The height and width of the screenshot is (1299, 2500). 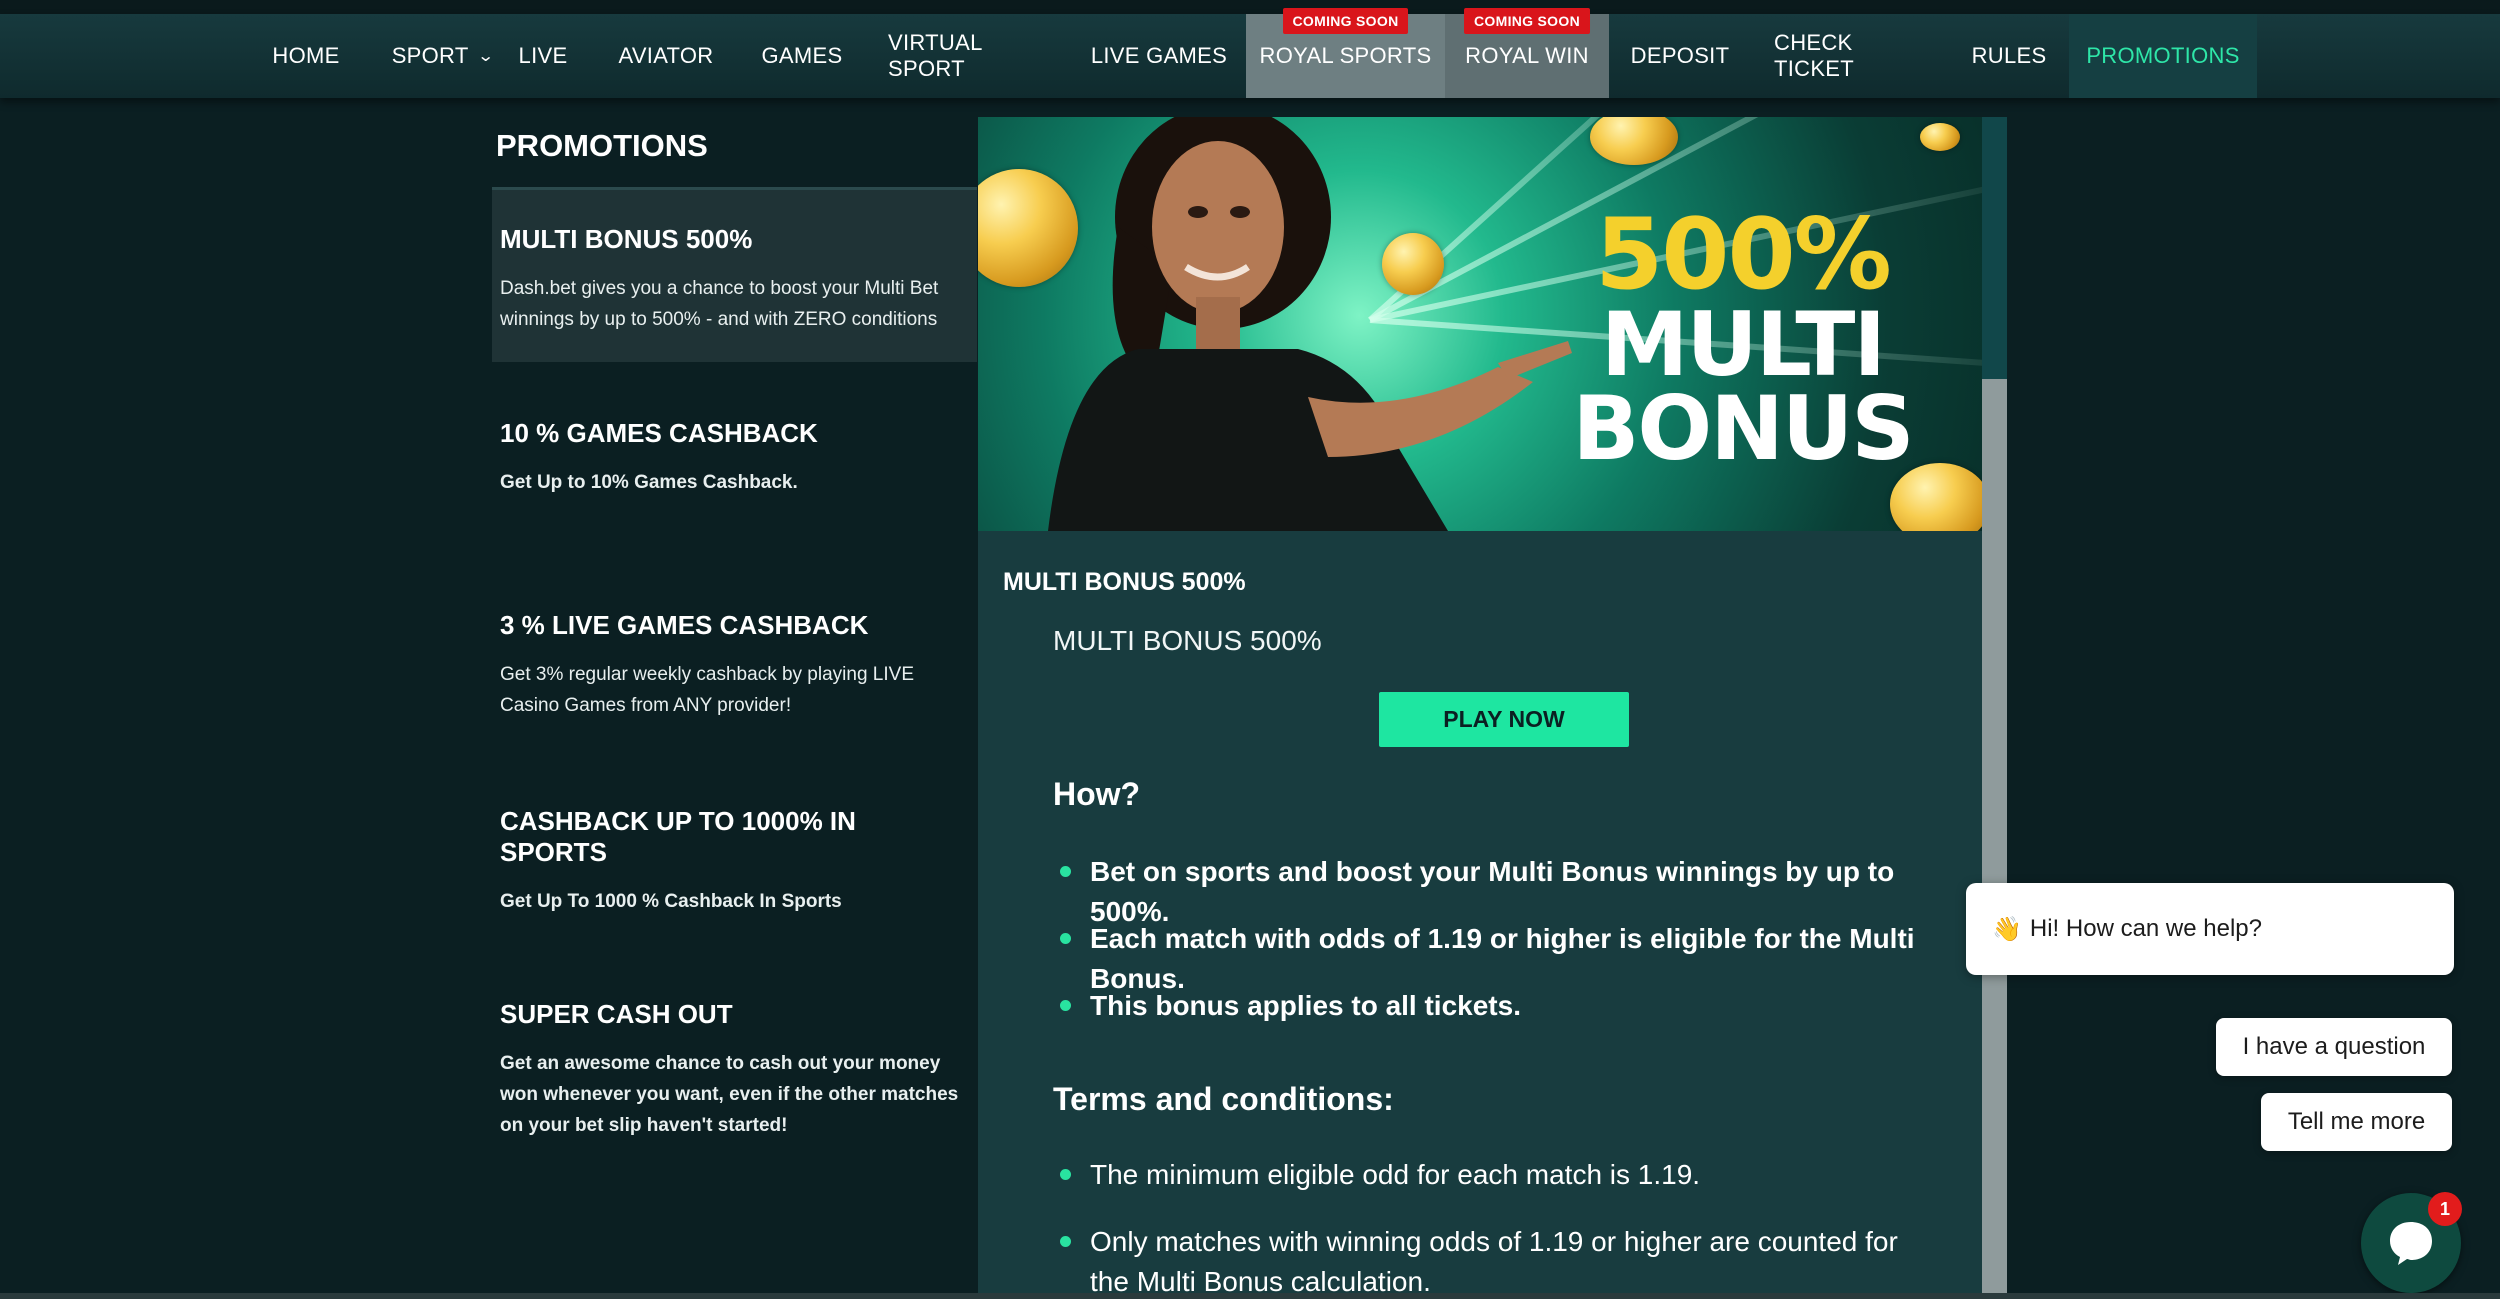 I want to click on nav-deposit: DEPOSIT, so click(x=1680, y=56).